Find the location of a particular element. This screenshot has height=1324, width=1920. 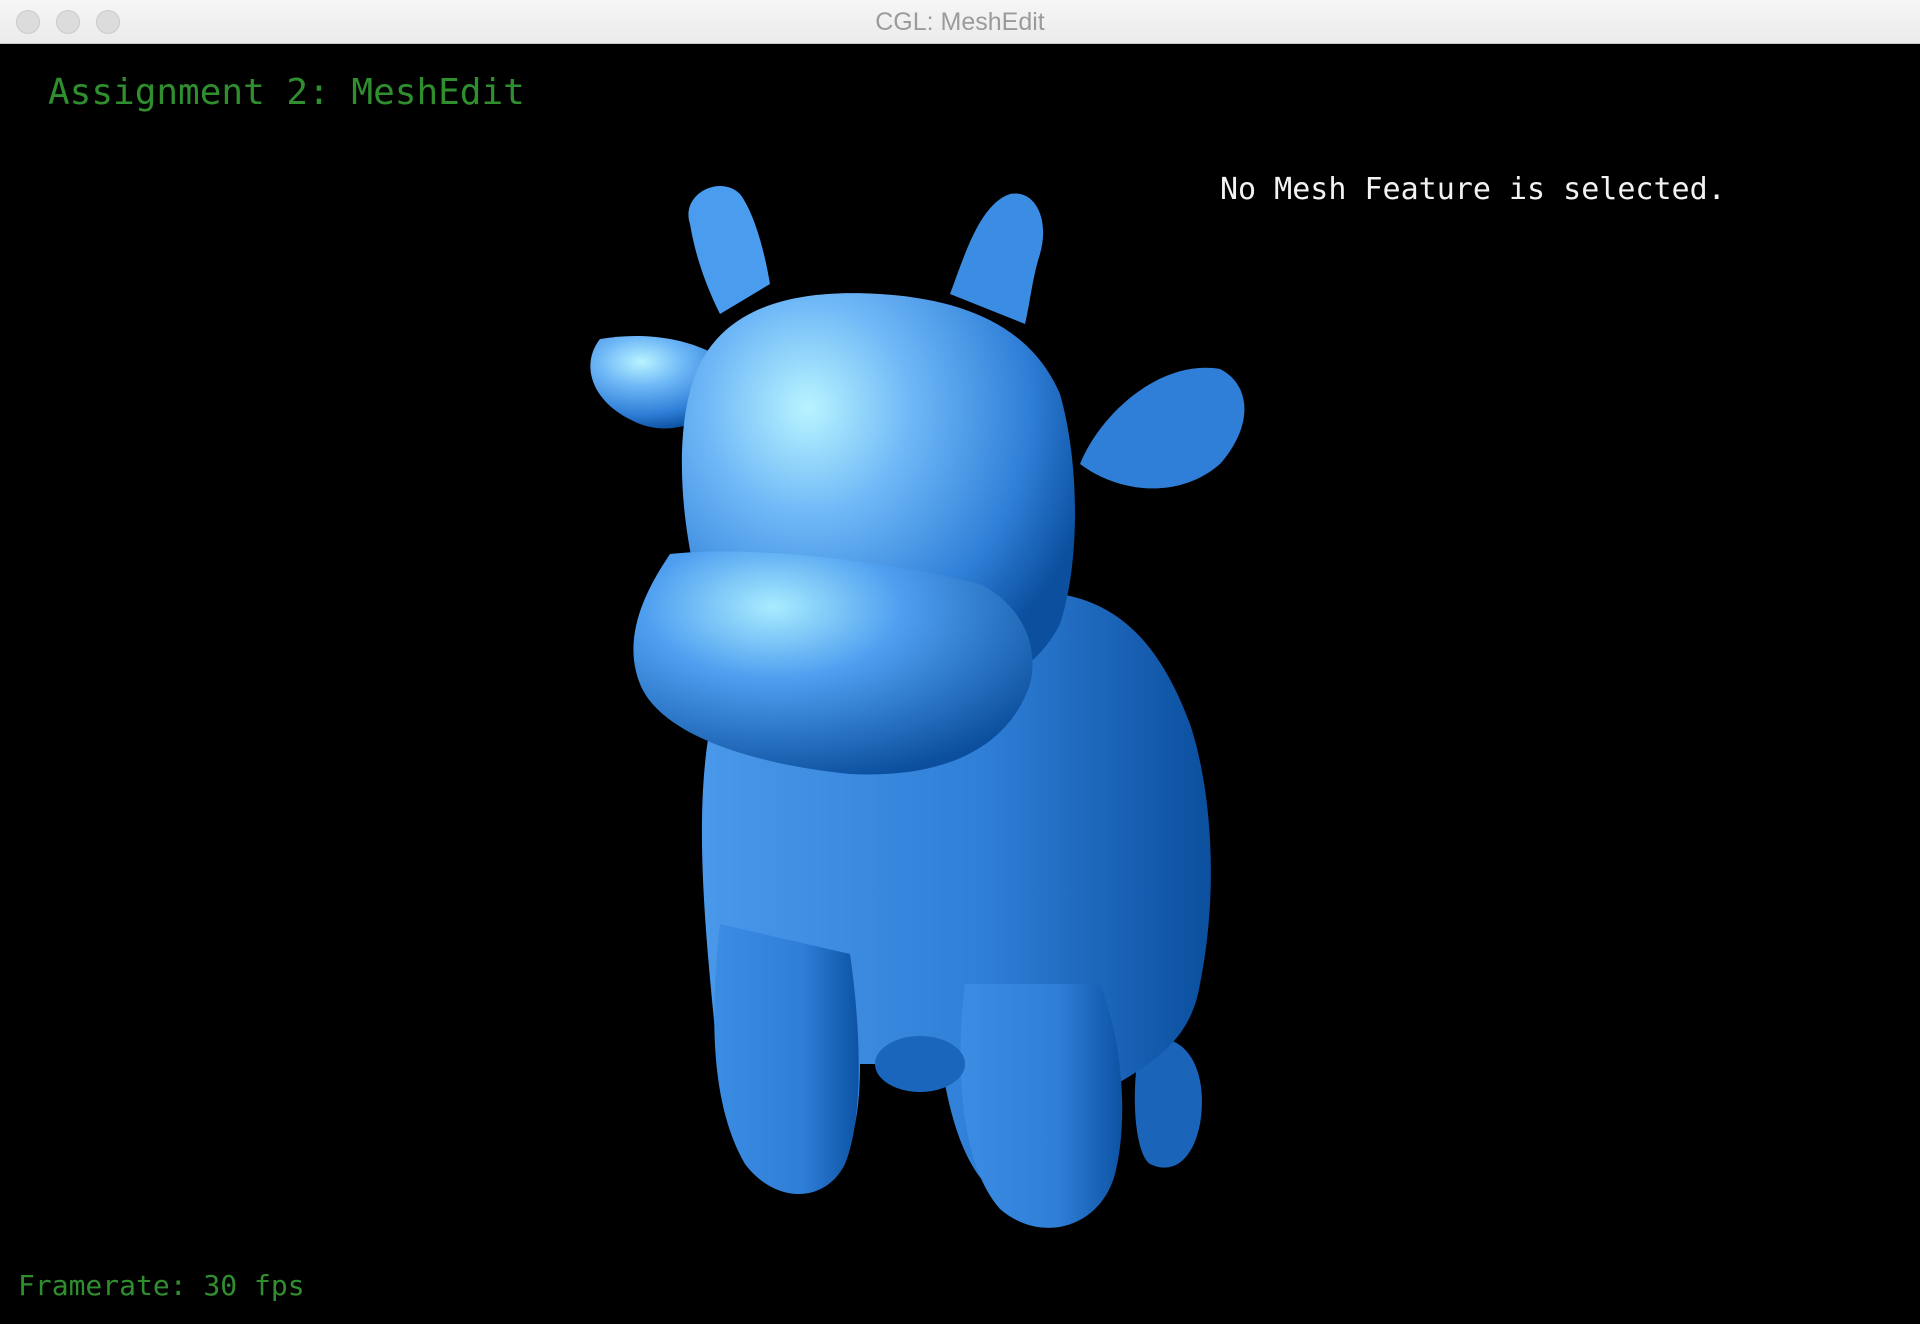

cow-snout is located at coordinates (833, 663).